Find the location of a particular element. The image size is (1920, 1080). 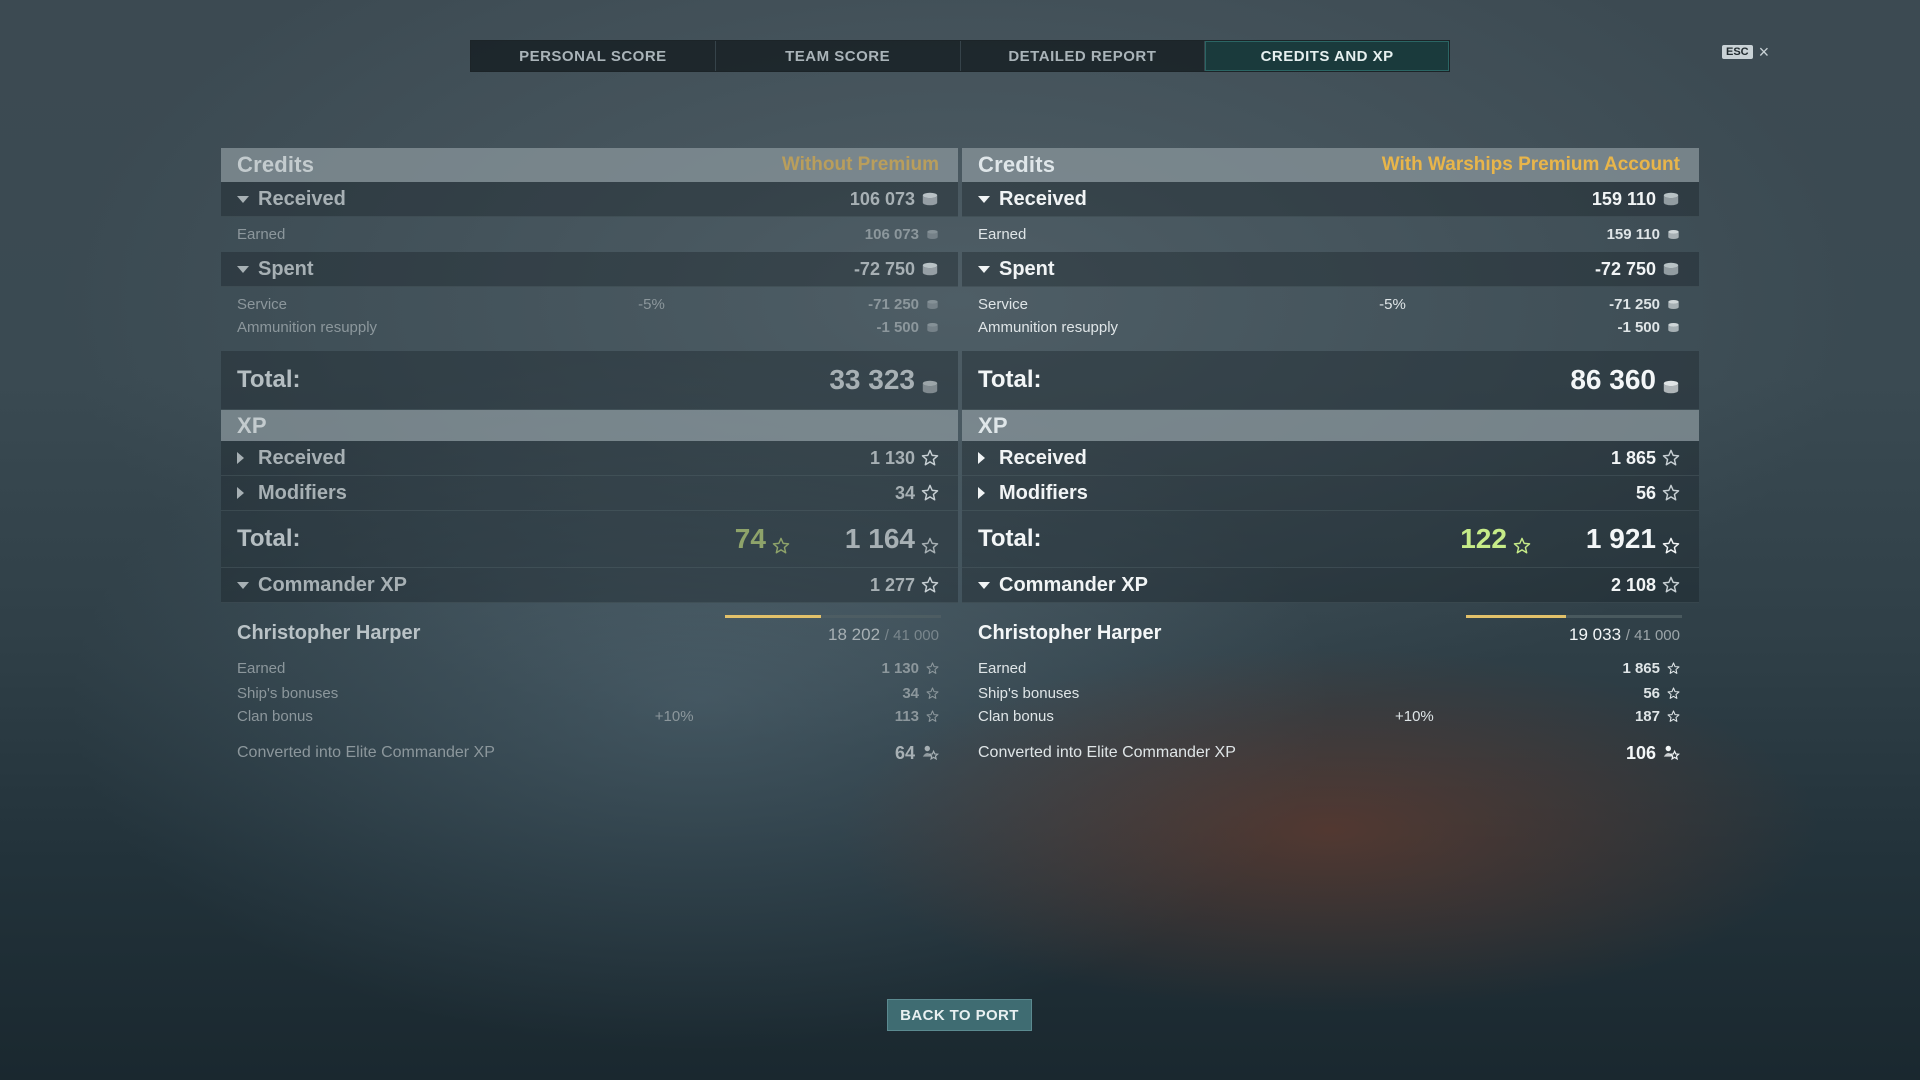

clan-bonus-row: Clan bonus +10% 187 is located at coordinates (1330, 716).